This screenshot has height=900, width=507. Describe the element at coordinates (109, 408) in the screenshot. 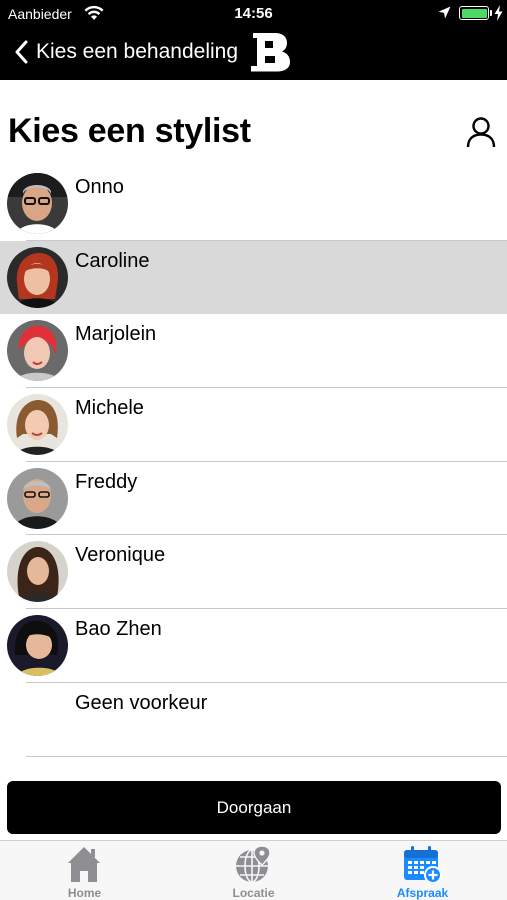

I see `stylist-name: Michele` at that location.